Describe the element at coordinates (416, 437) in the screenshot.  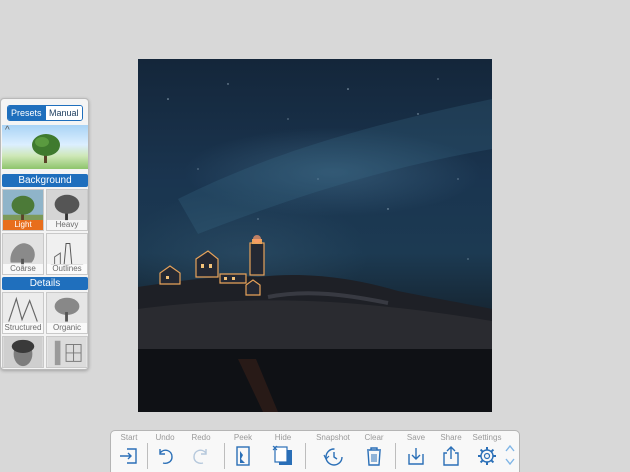
I see `save-label: Save` at that location.